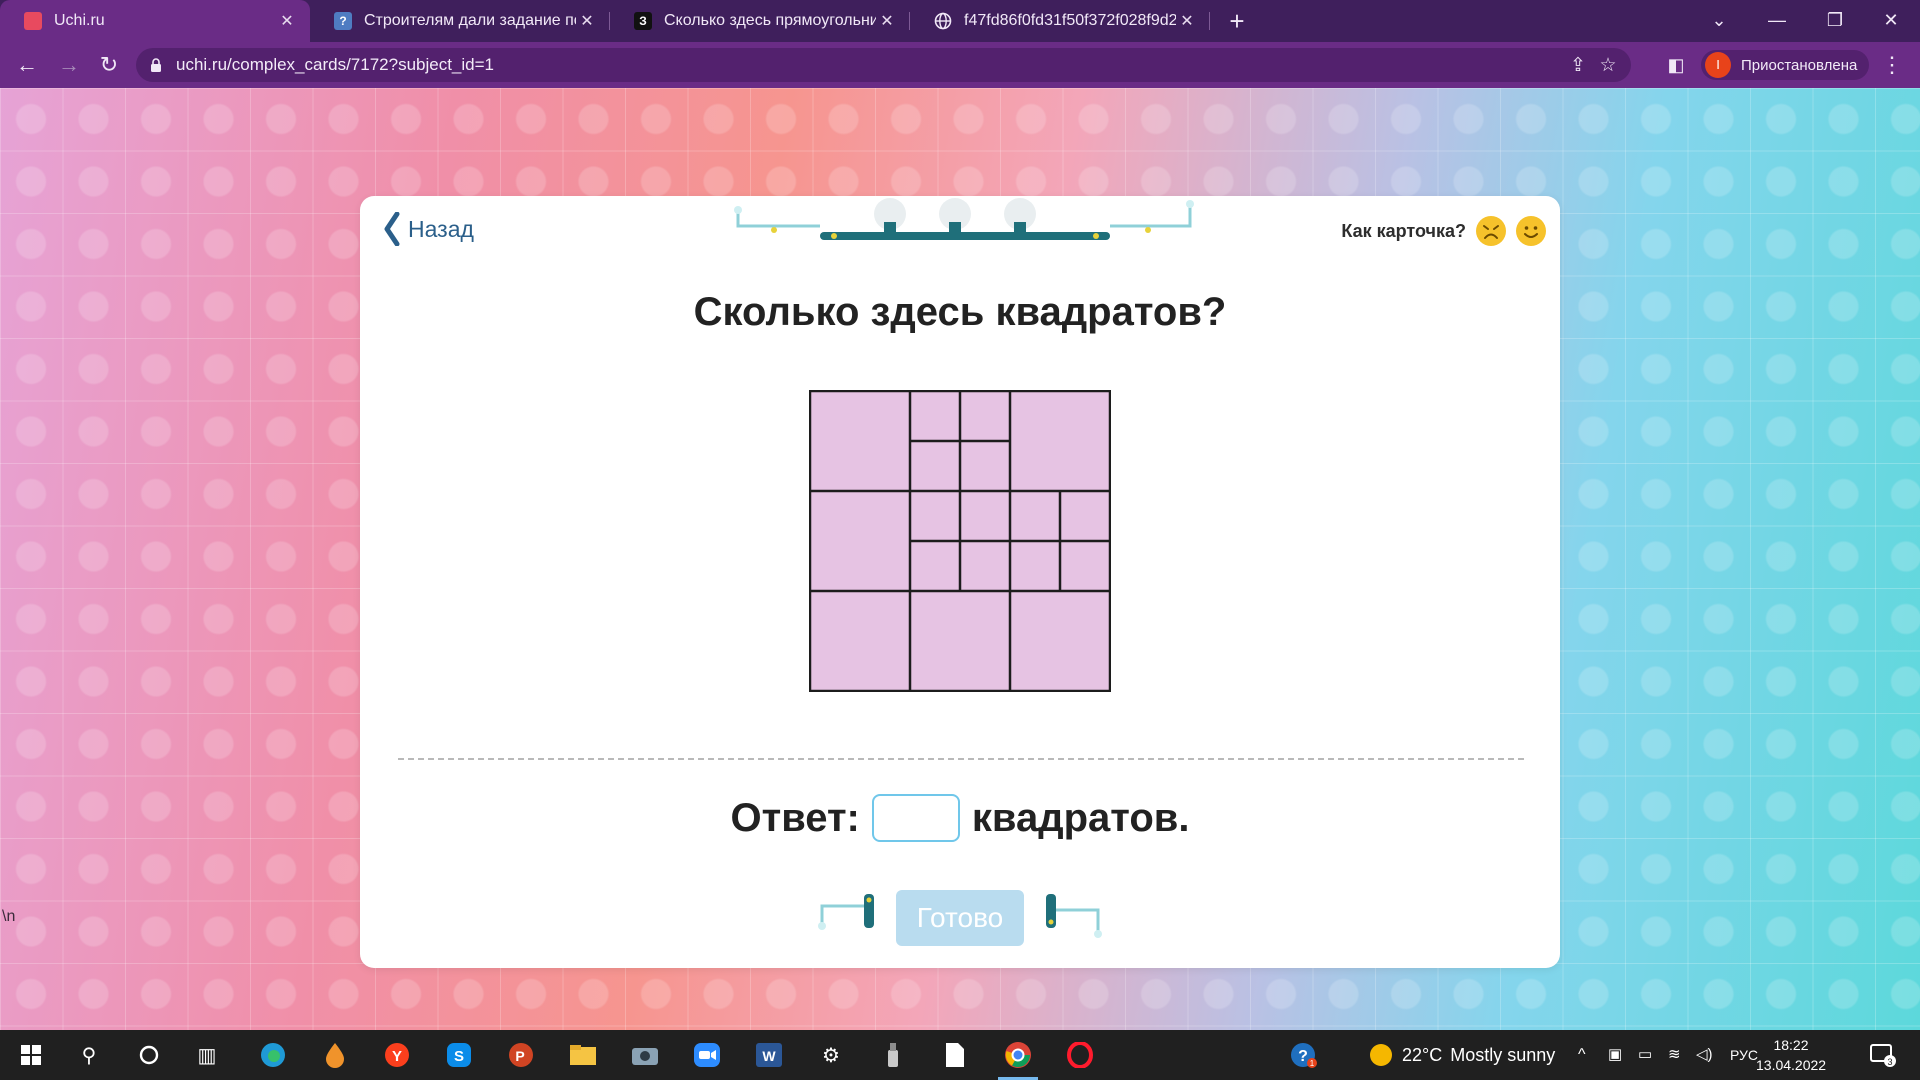  Describe the element at coordinates (1422, 1054) in the screenshot. I see `weather-temp: 22°C` at that location.